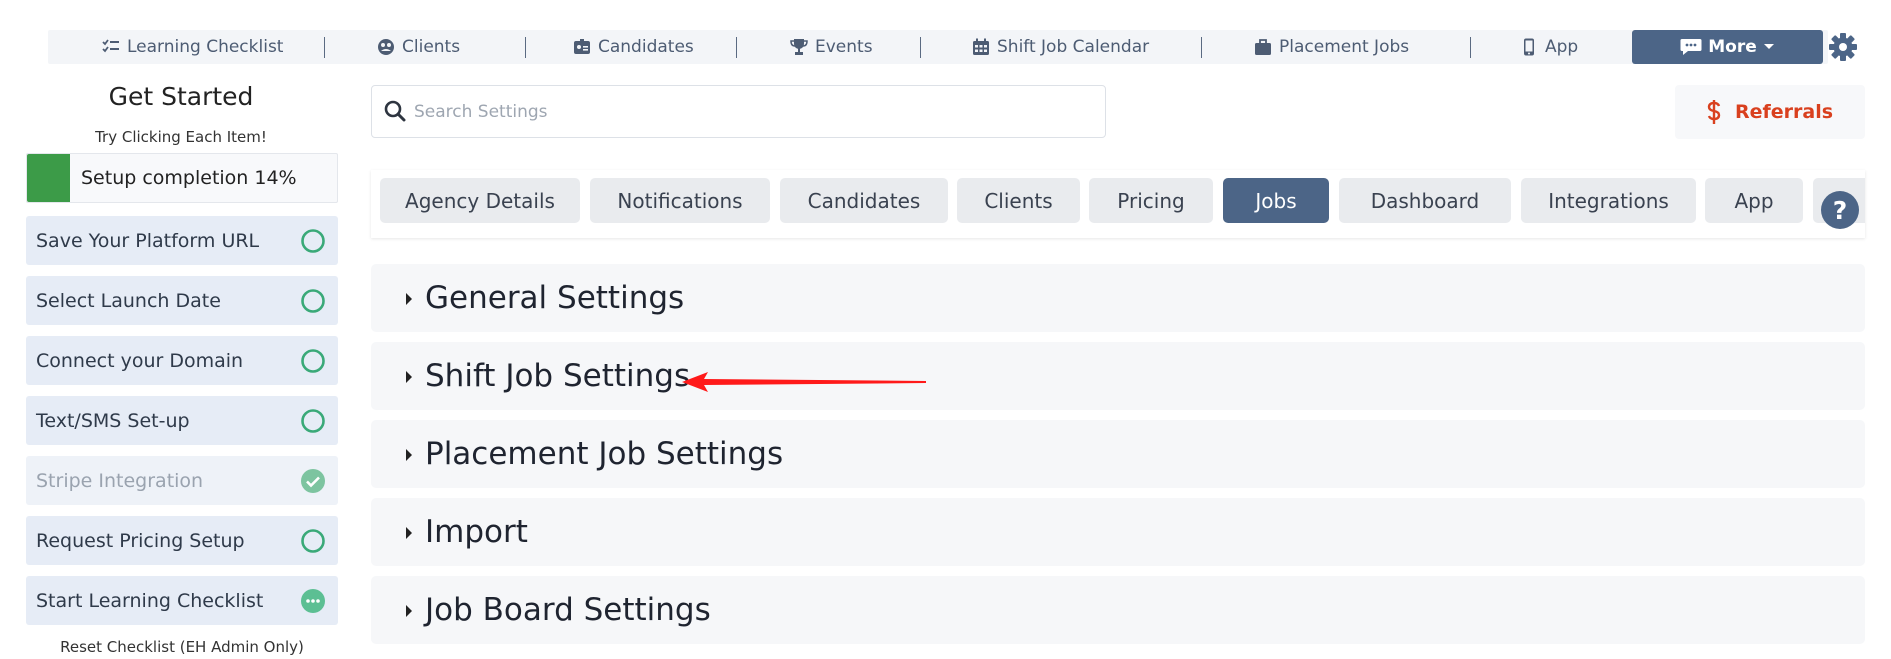 This screenshot has width=1891, height=659. I want to click on nav-label: Candidates, so click(646, 47).